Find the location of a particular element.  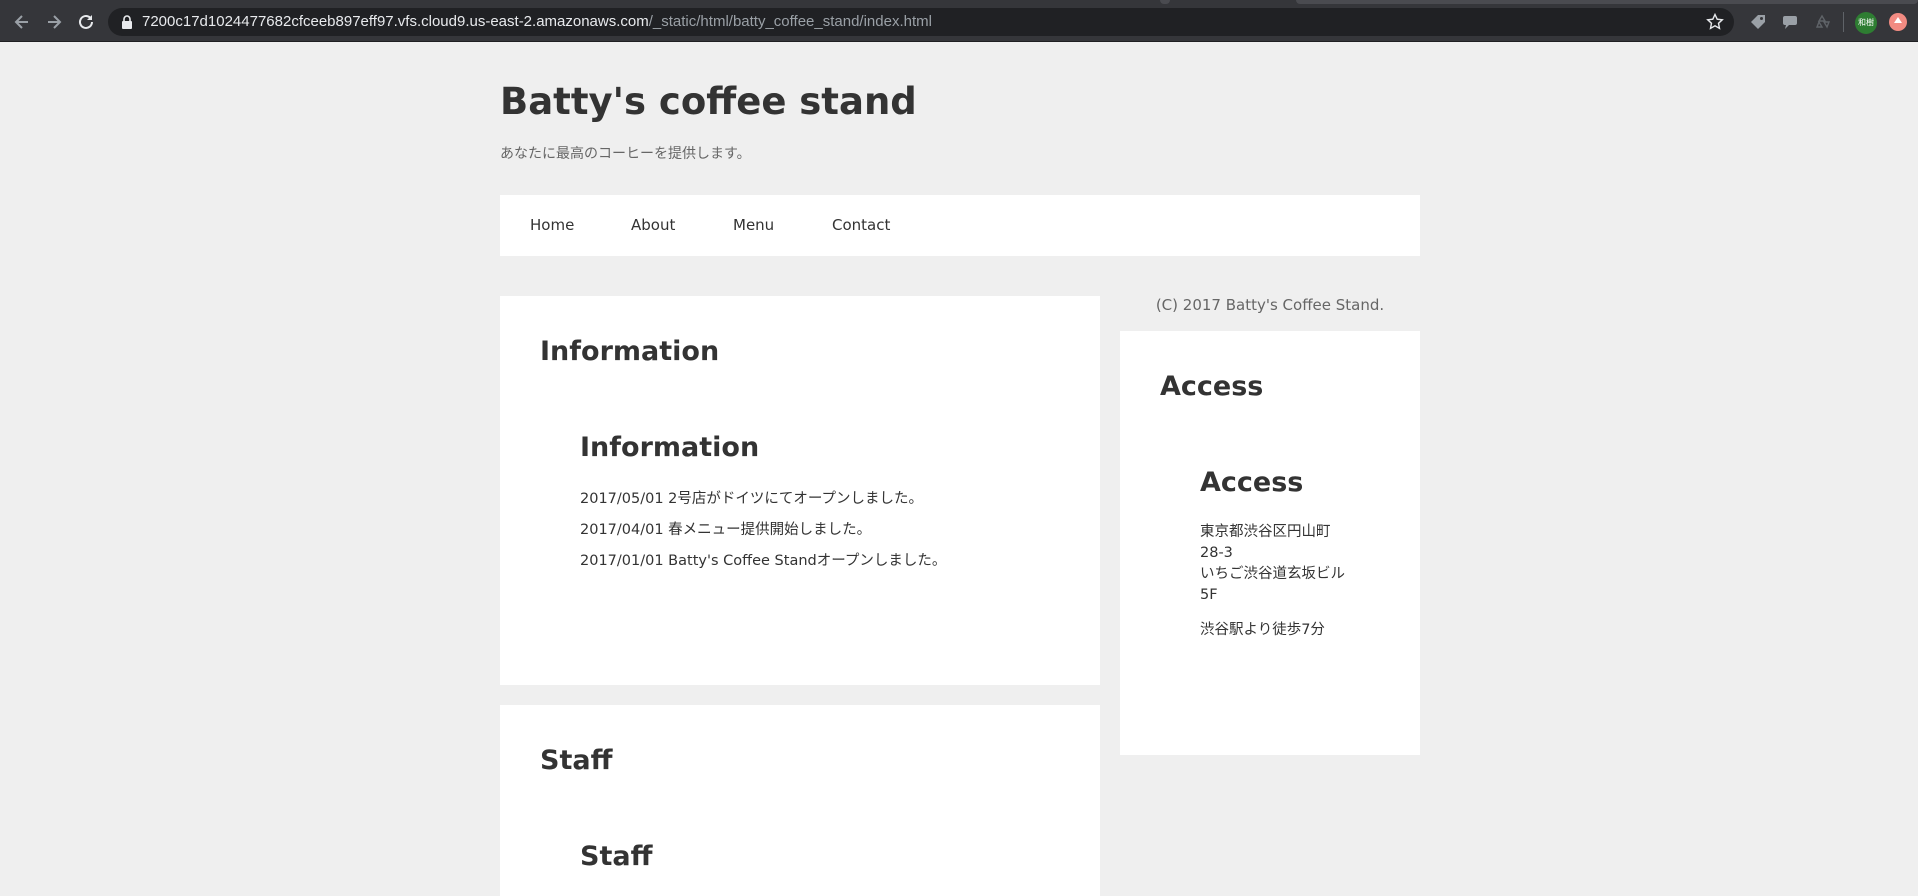

forward-button is located at coordinates (54, 22).